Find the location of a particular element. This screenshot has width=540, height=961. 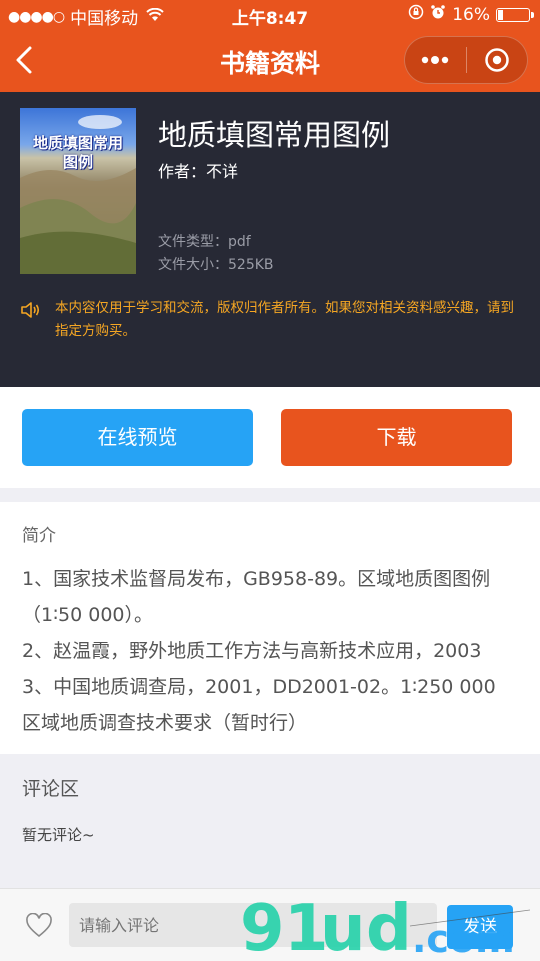

alarm-icon is located at coordinates (438, 14).